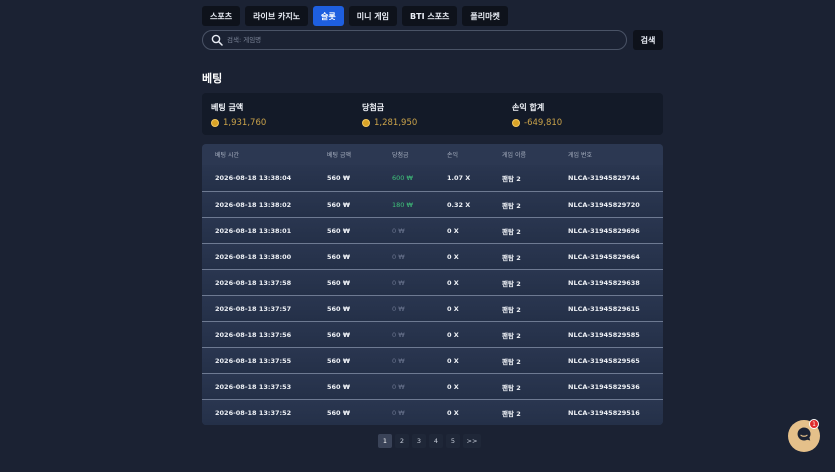 The height and width of the screenshot is (472, 835). I want to click on summary-value-row: 1,281,950, so click(389, 123).